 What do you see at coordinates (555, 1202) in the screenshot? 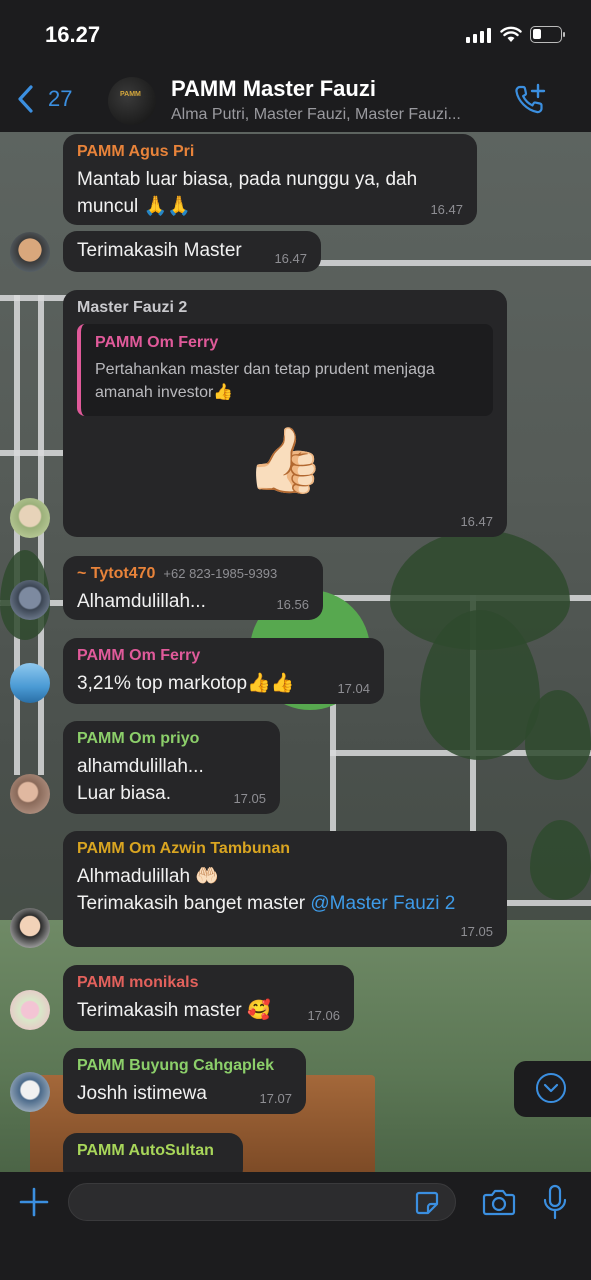
I see `microphone-icon` at bounding box center [555, 1202].